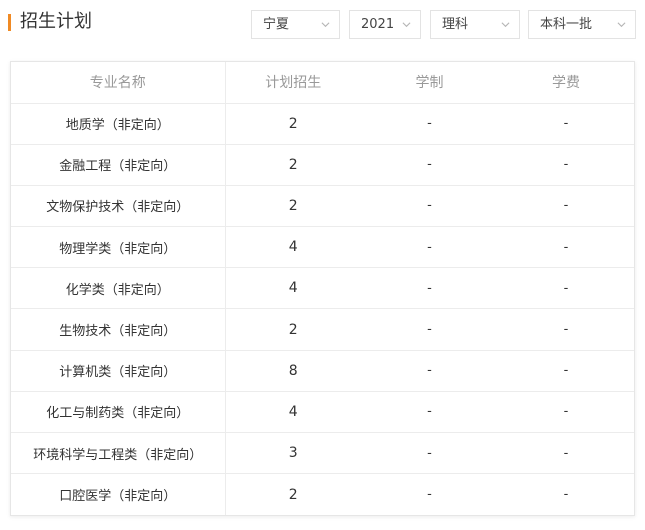 The width and height of the screenshot is (645, 530). What do you see at coordinates (118, 124) in the screenshot?
I see `cell-major: 地质学（非定向）` at bounding box center [118, 124].